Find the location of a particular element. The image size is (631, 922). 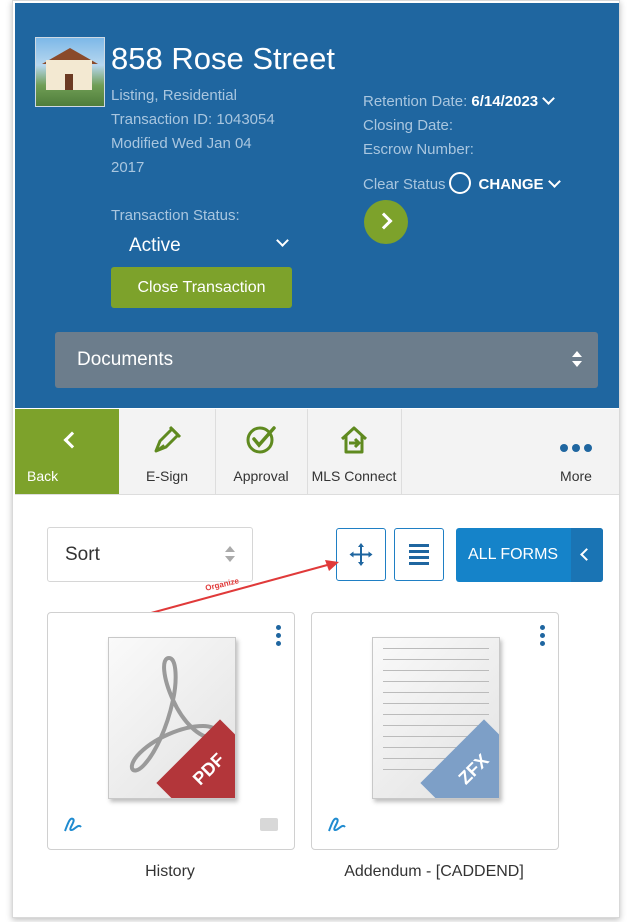

check-circle-icon is located at coordinates (261, 440).